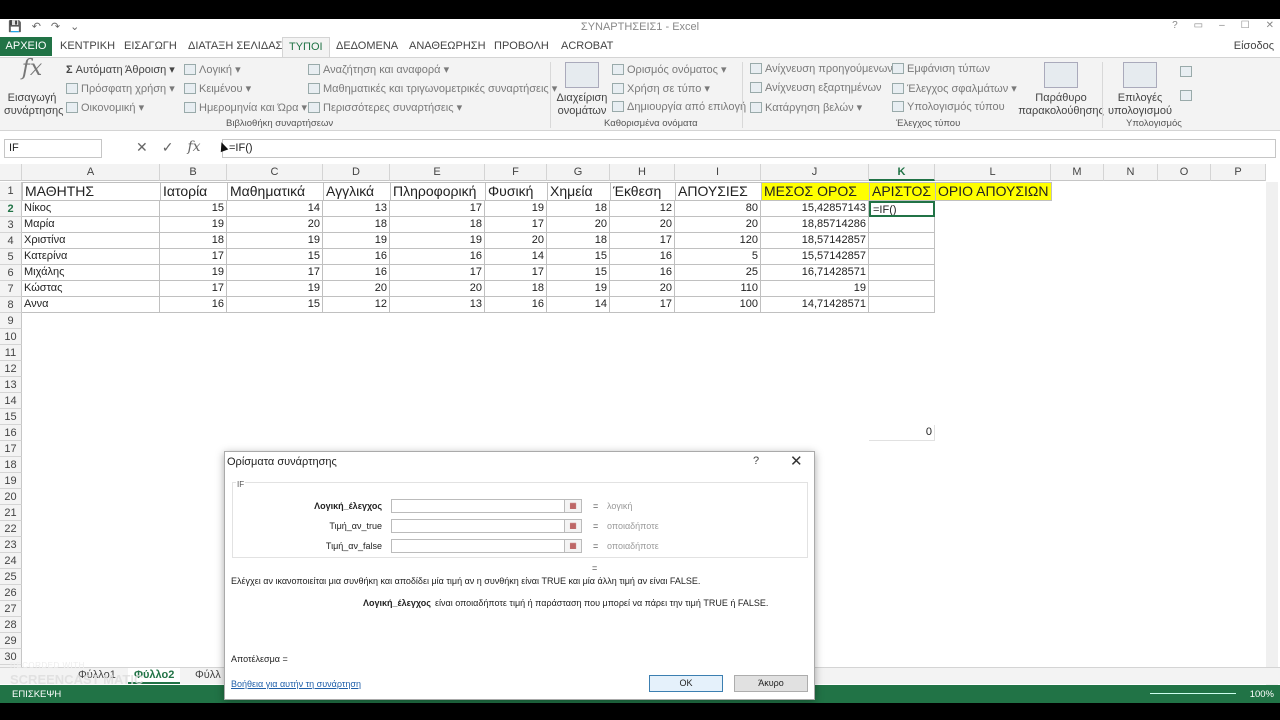 This screenshot has height=720, width=1280. Describe the element at coordinates (11, 257) in the screenshot. I see `row-header: 5` at that location.